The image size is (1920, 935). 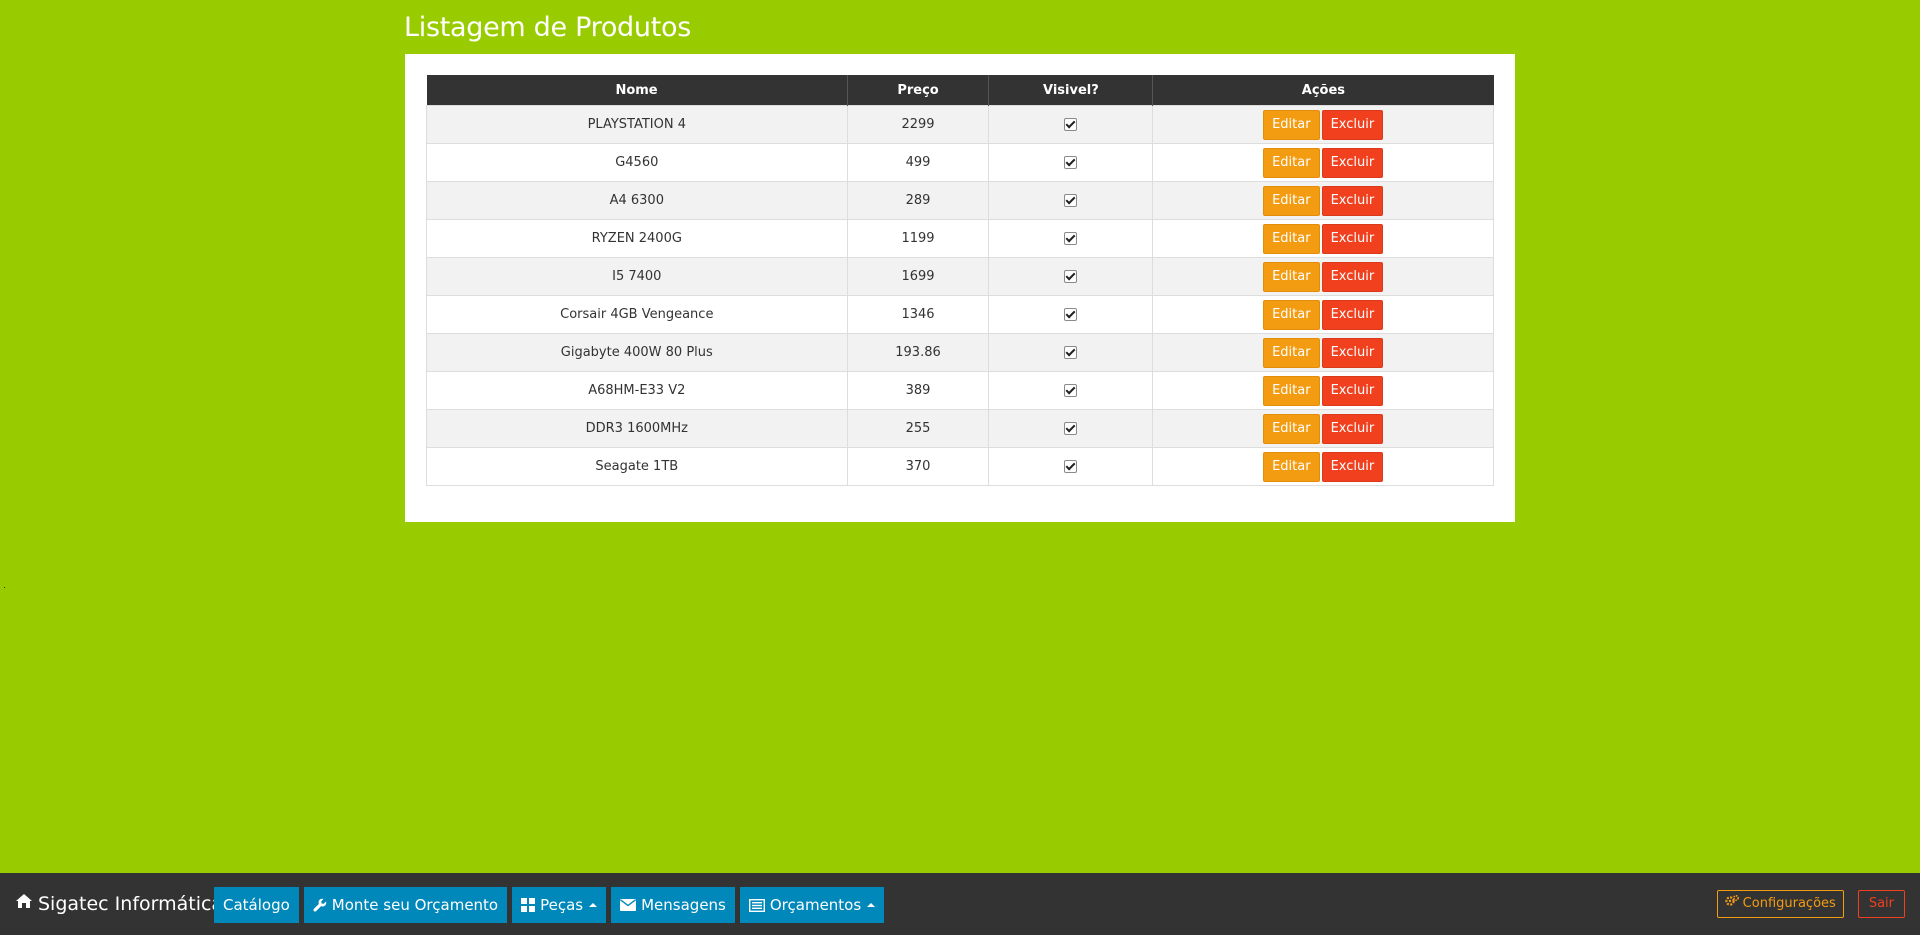 I want to click on envelope-icon, so click(x=628, y=905).